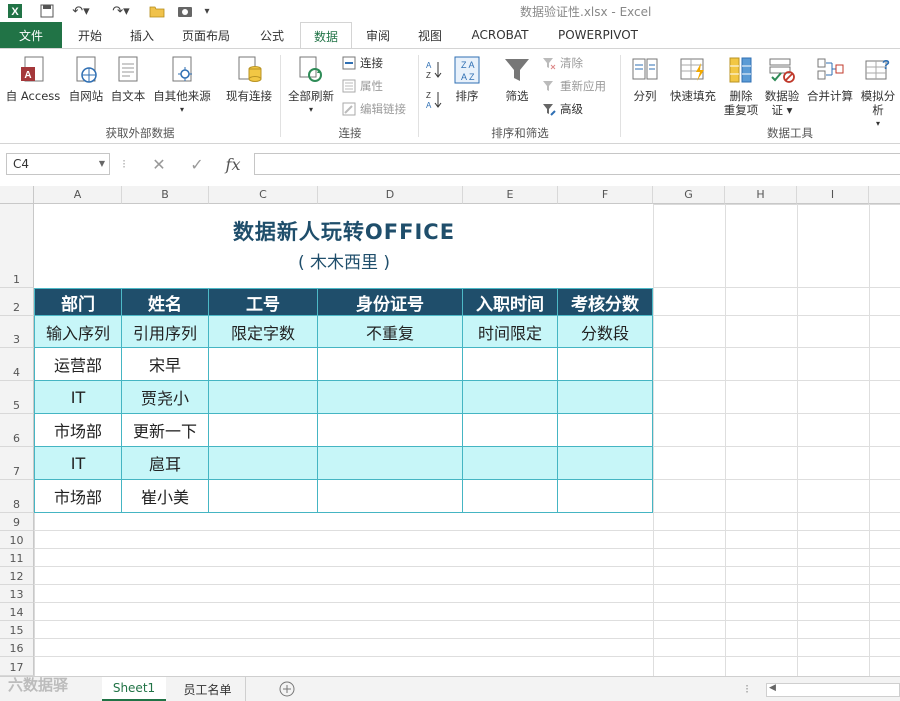 The height and width of the screenshot is (701, 900). What do you see at coordinates (58, 164) in the screenshot?
I see `name-box: C4 ▼` at bounding box center [58, 164].